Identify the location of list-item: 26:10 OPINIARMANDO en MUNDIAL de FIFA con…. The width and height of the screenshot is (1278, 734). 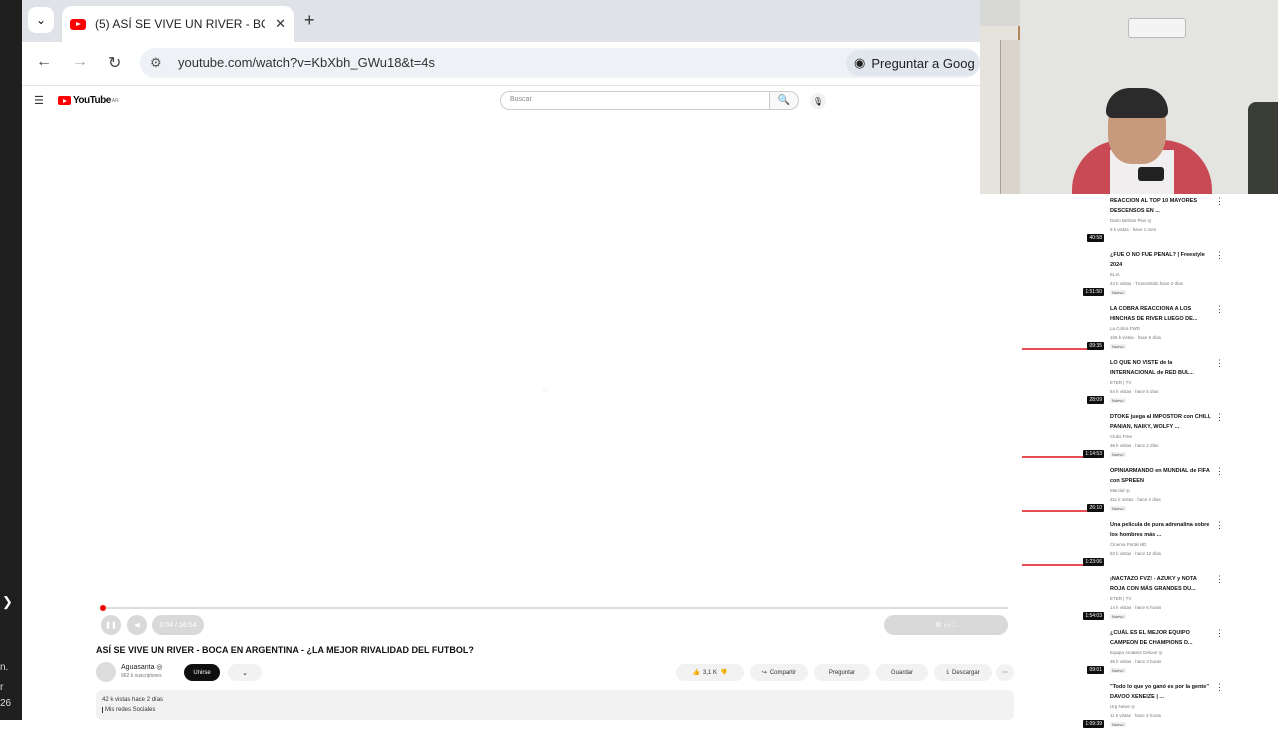
(1126, 491).